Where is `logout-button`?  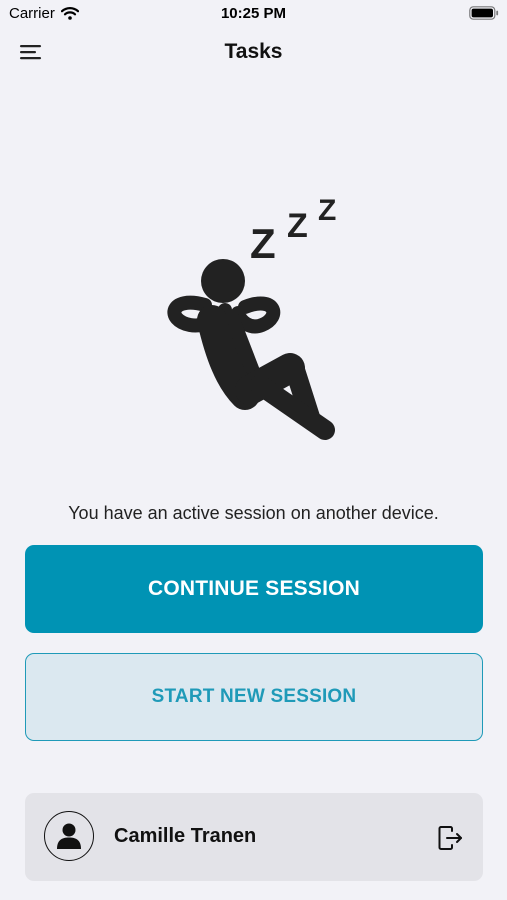 logout-button is located at coordinates (450, 838).